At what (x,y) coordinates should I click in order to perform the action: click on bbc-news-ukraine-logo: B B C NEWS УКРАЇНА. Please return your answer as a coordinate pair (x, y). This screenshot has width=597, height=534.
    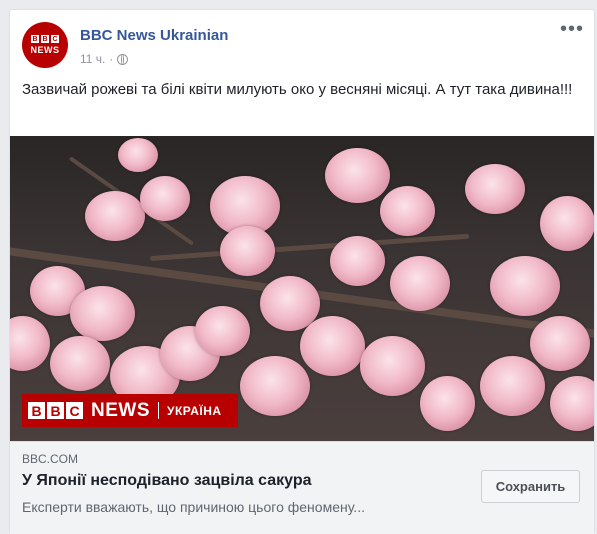
    Looking at the image, I should click on (130, 410).